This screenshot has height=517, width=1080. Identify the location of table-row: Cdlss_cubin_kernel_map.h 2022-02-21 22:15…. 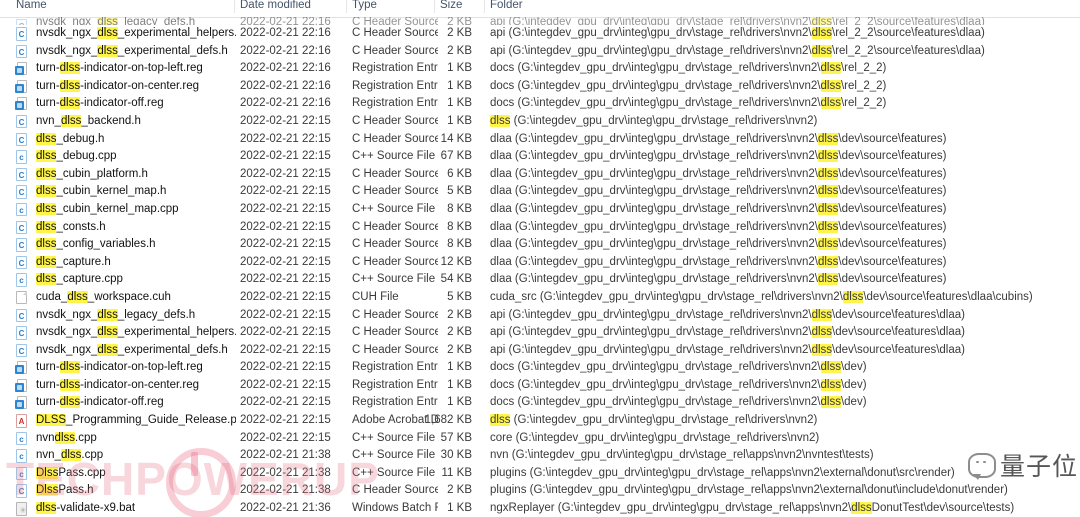
(540, 192).